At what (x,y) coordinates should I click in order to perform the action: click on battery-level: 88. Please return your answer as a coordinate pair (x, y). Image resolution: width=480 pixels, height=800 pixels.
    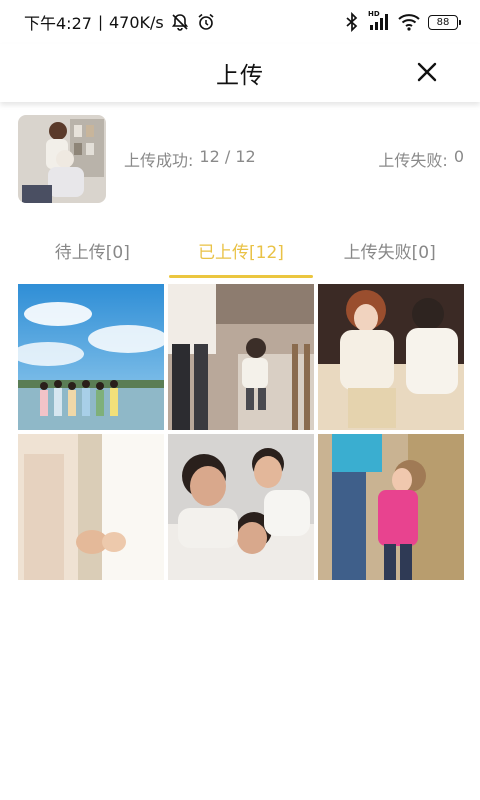
    Looking at the image, I should click on (443, 22).